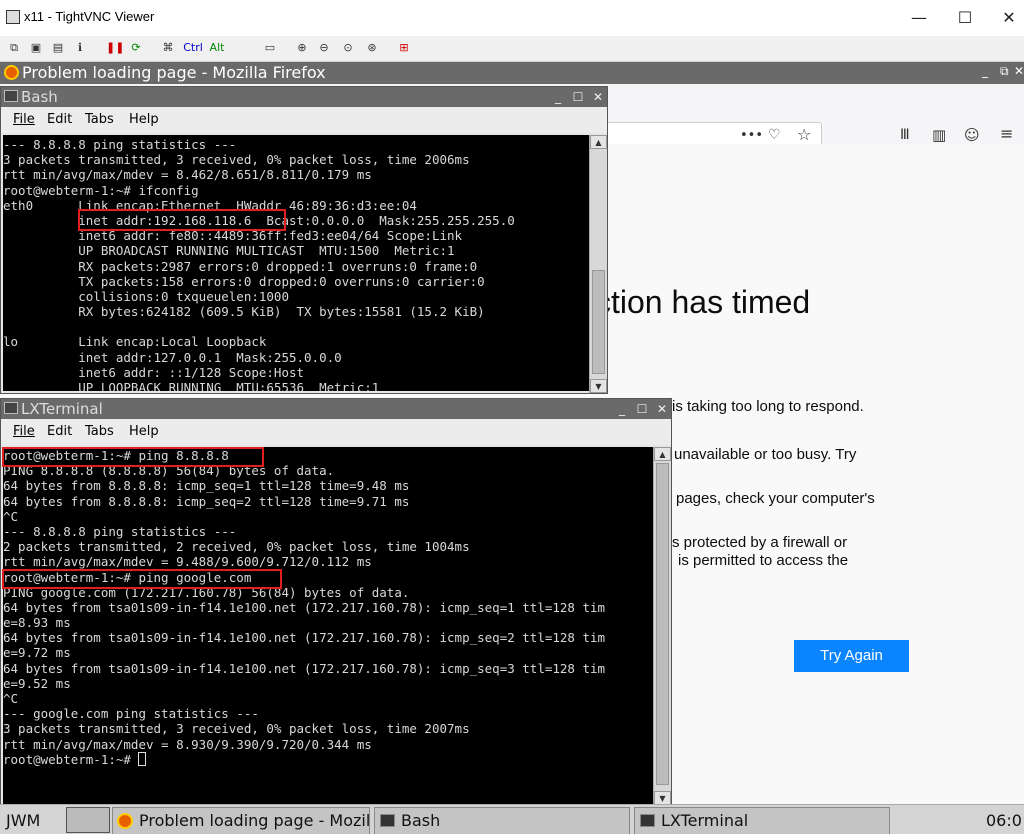 This screenshot has width=1024, height=834. I want to click on alt-key-button: Alt, so click(217, 48).